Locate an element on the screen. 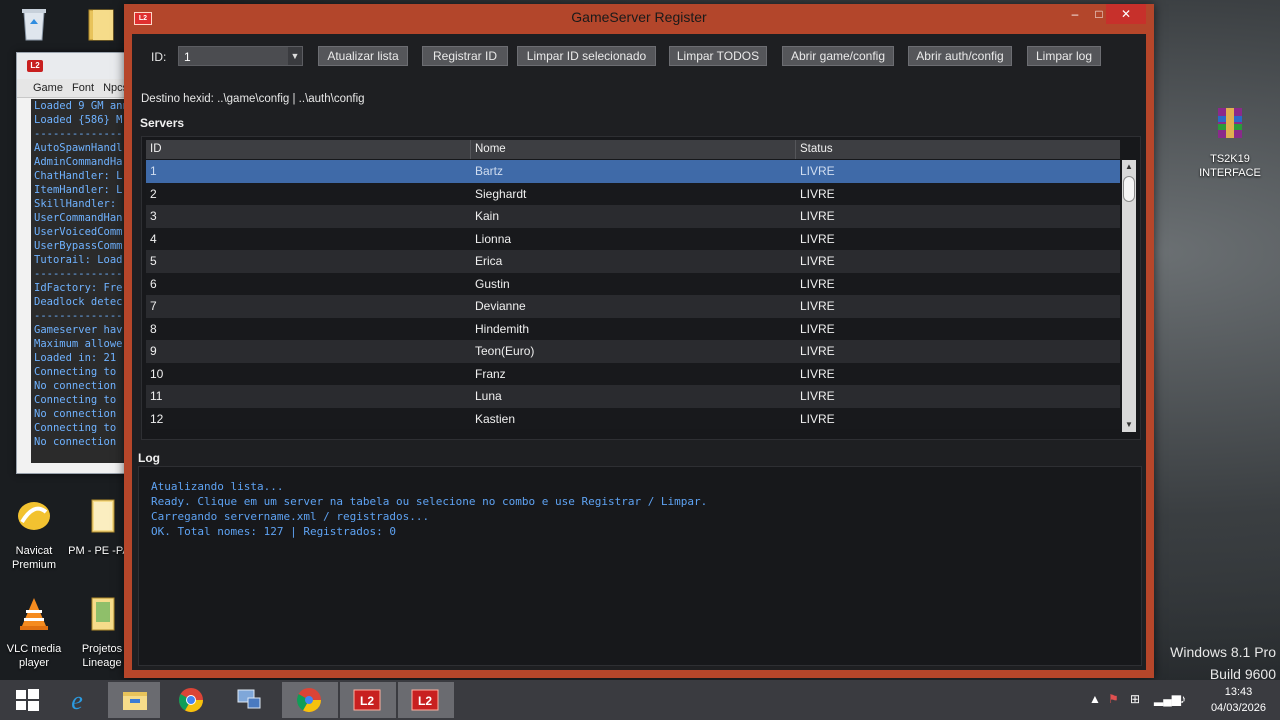 The image size is (1280, 720). start-button is located at coordinates (28, 700).